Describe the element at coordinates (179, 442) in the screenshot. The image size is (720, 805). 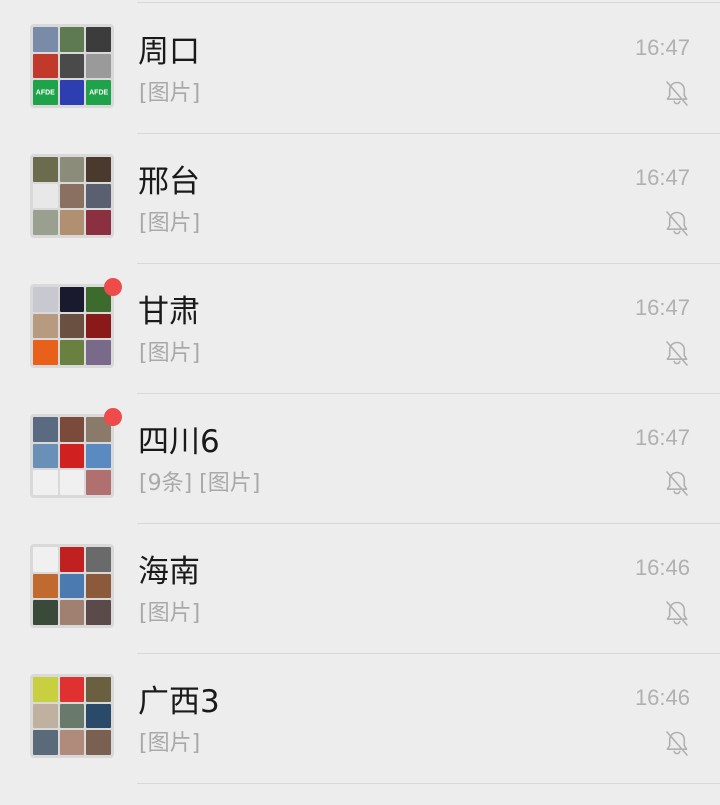
I see `chat-name: 四川6` at that location.